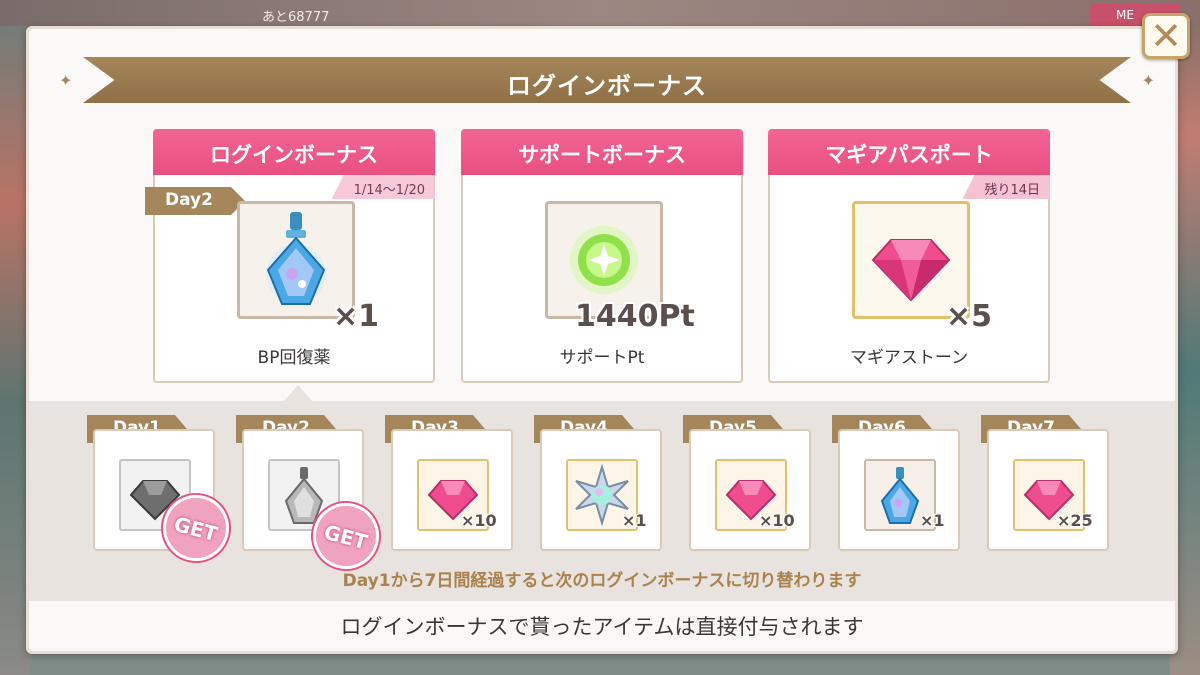  Describe the element at coordinates (1006, 187) in the screenshot. I see `card-remaining: 残り14日` at that location.